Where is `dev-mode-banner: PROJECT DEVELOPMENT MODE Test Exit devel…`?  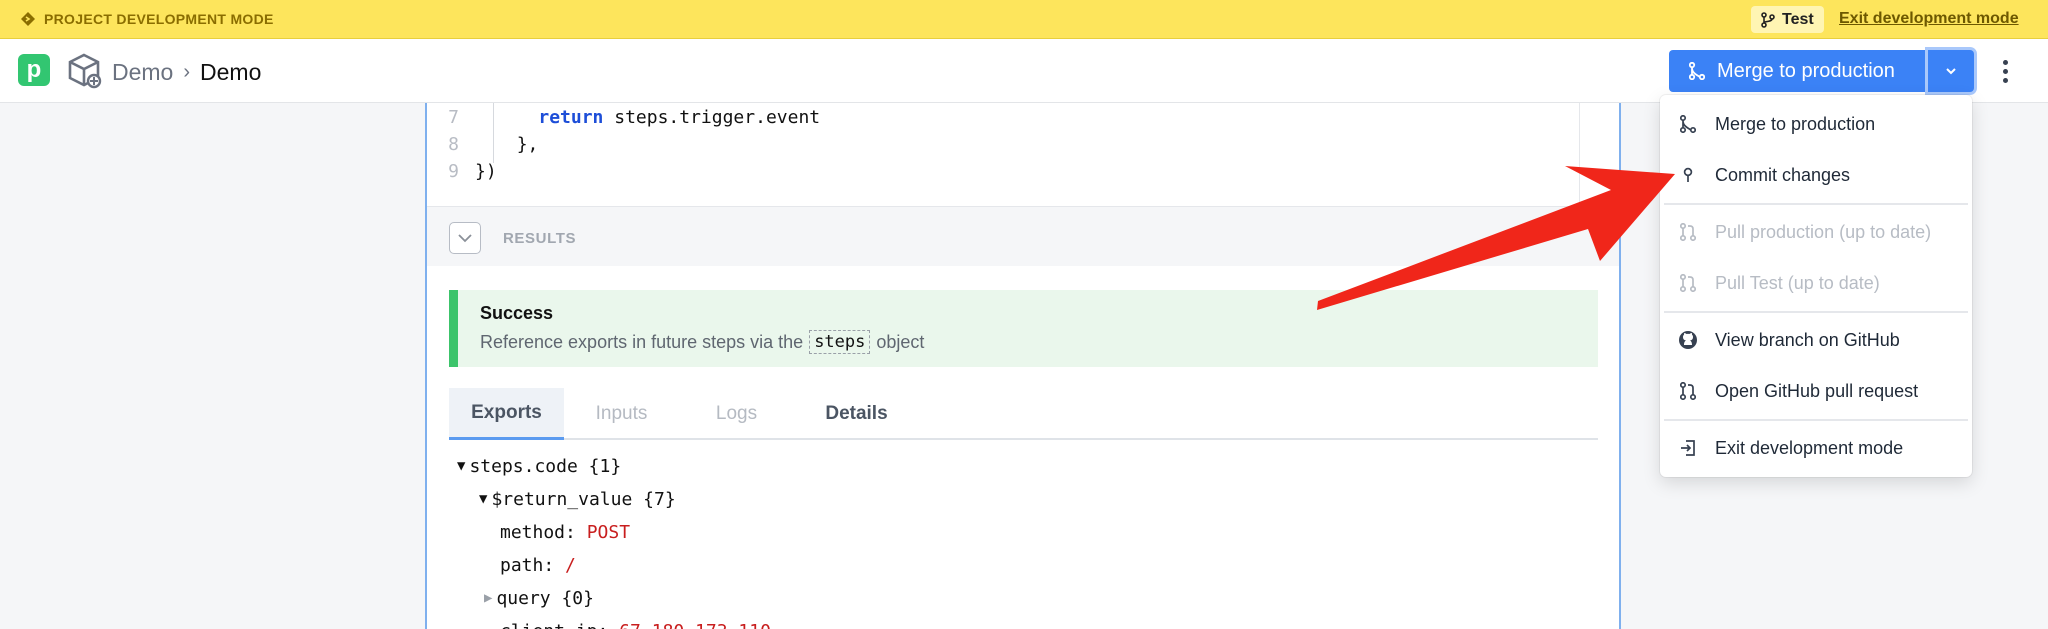
dev-mode-banner: PROJECT DEVELOPMENT MODE Test Exit devel… is located at coordinates (1024, 19).